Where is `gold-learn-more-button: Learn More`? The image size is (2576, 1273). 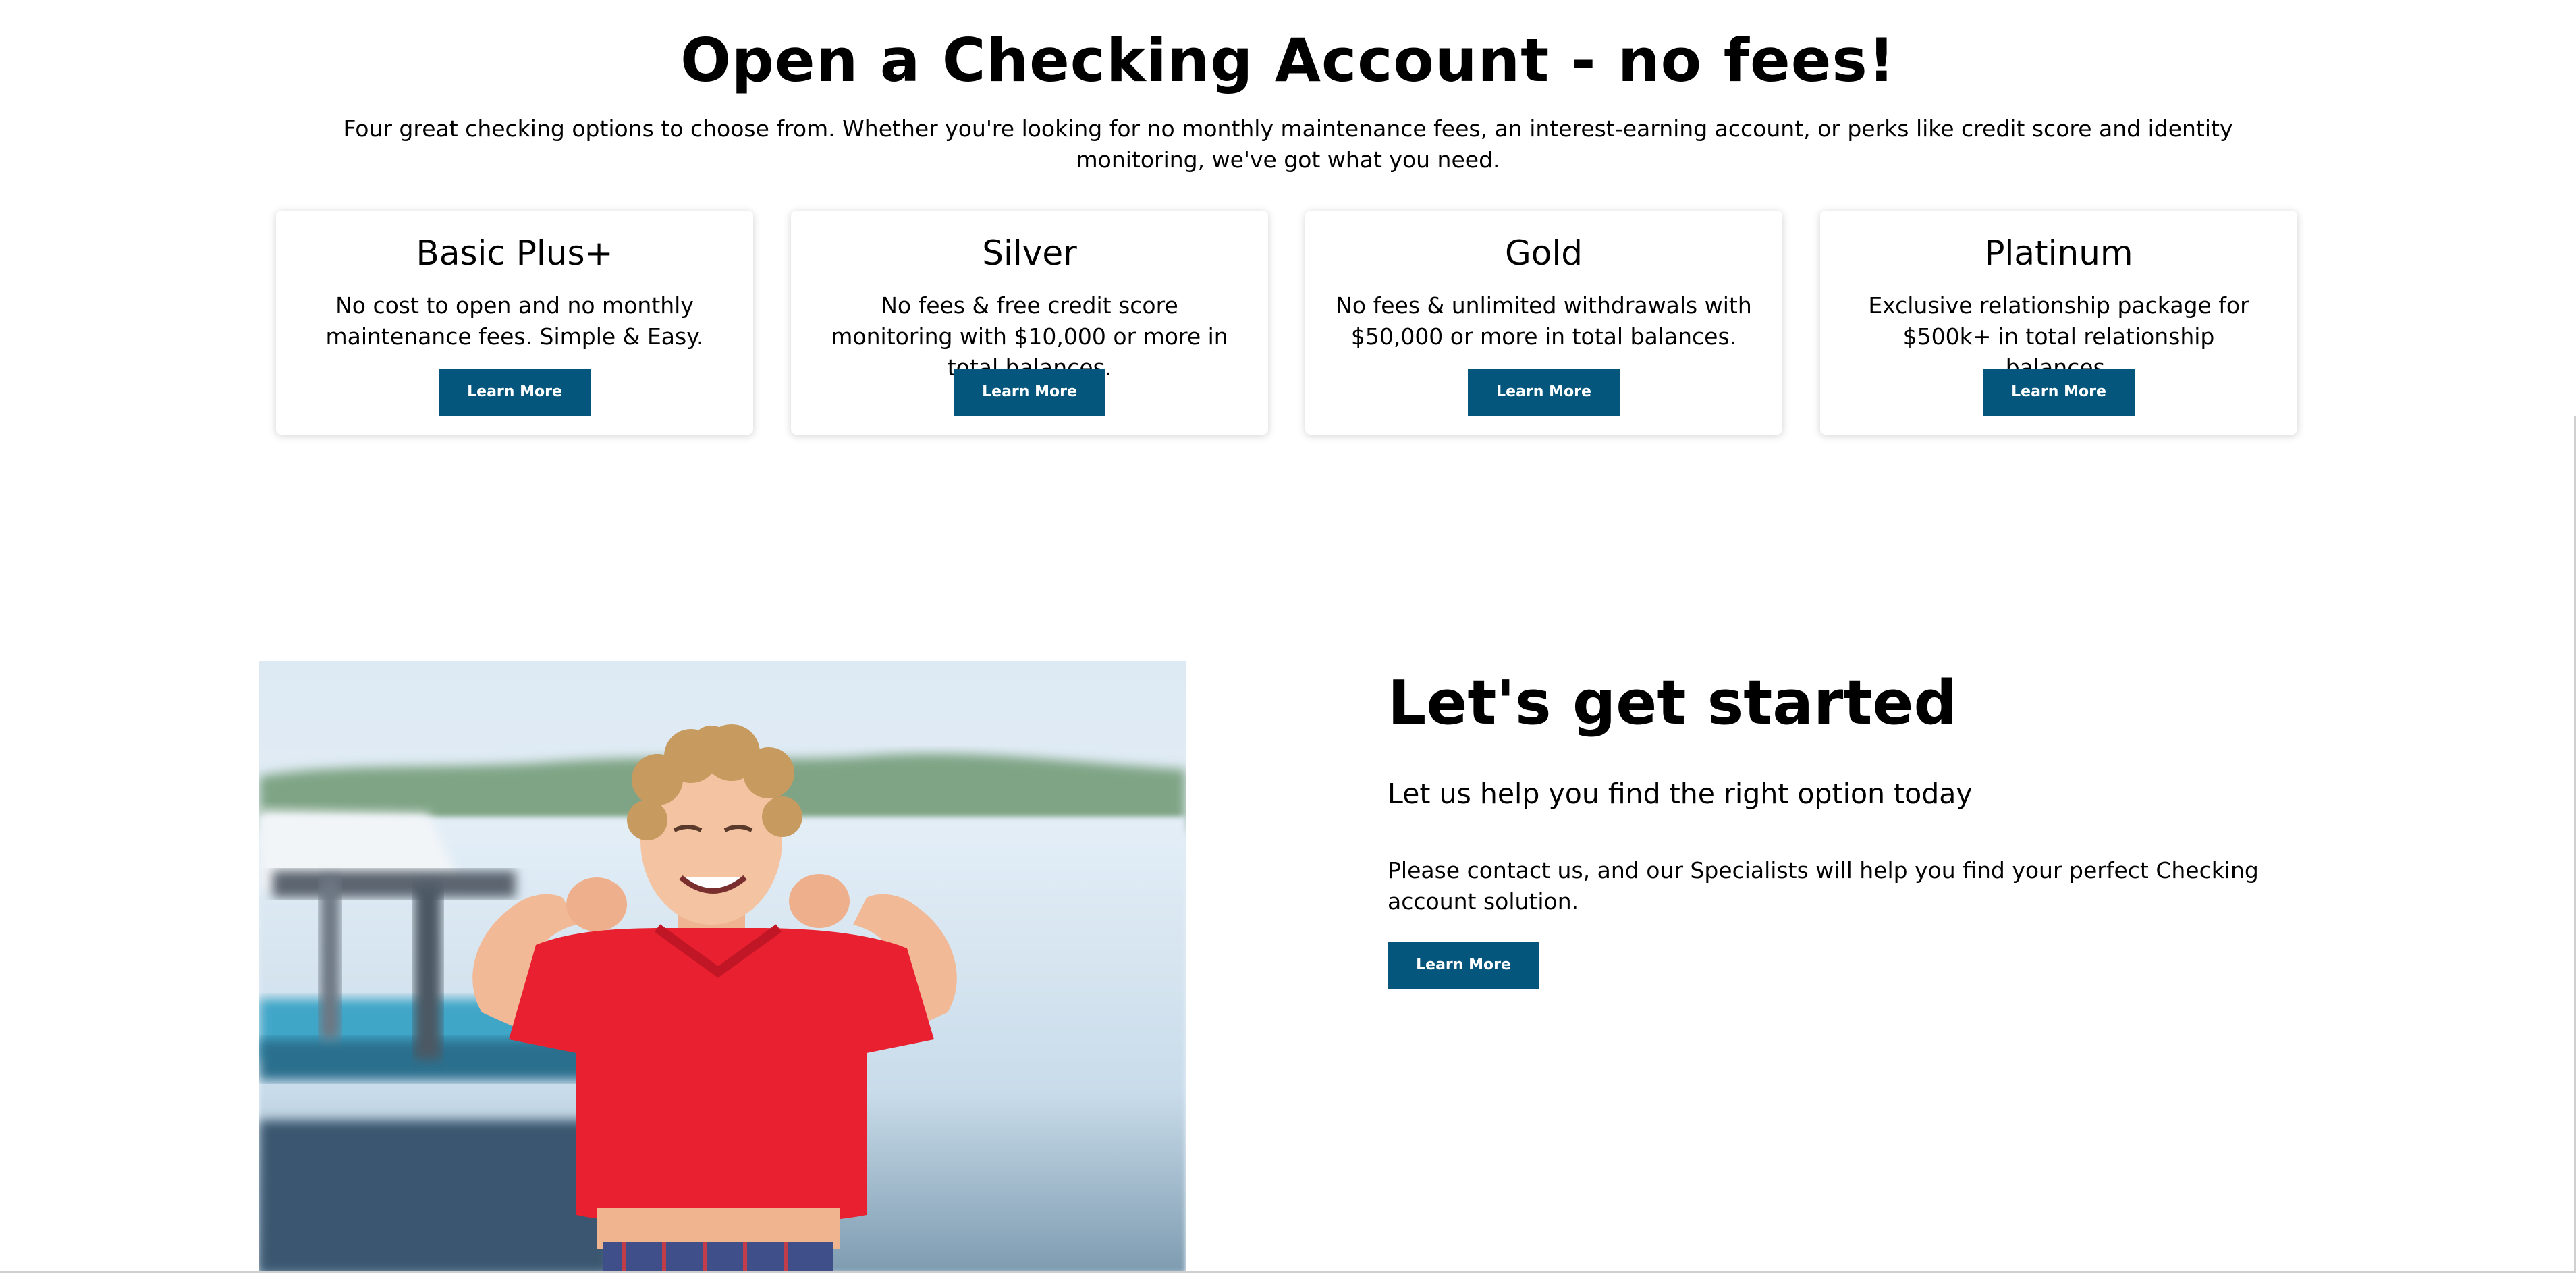
gold-learn-more-button: Learn More is located at coordinates (1544, 392).